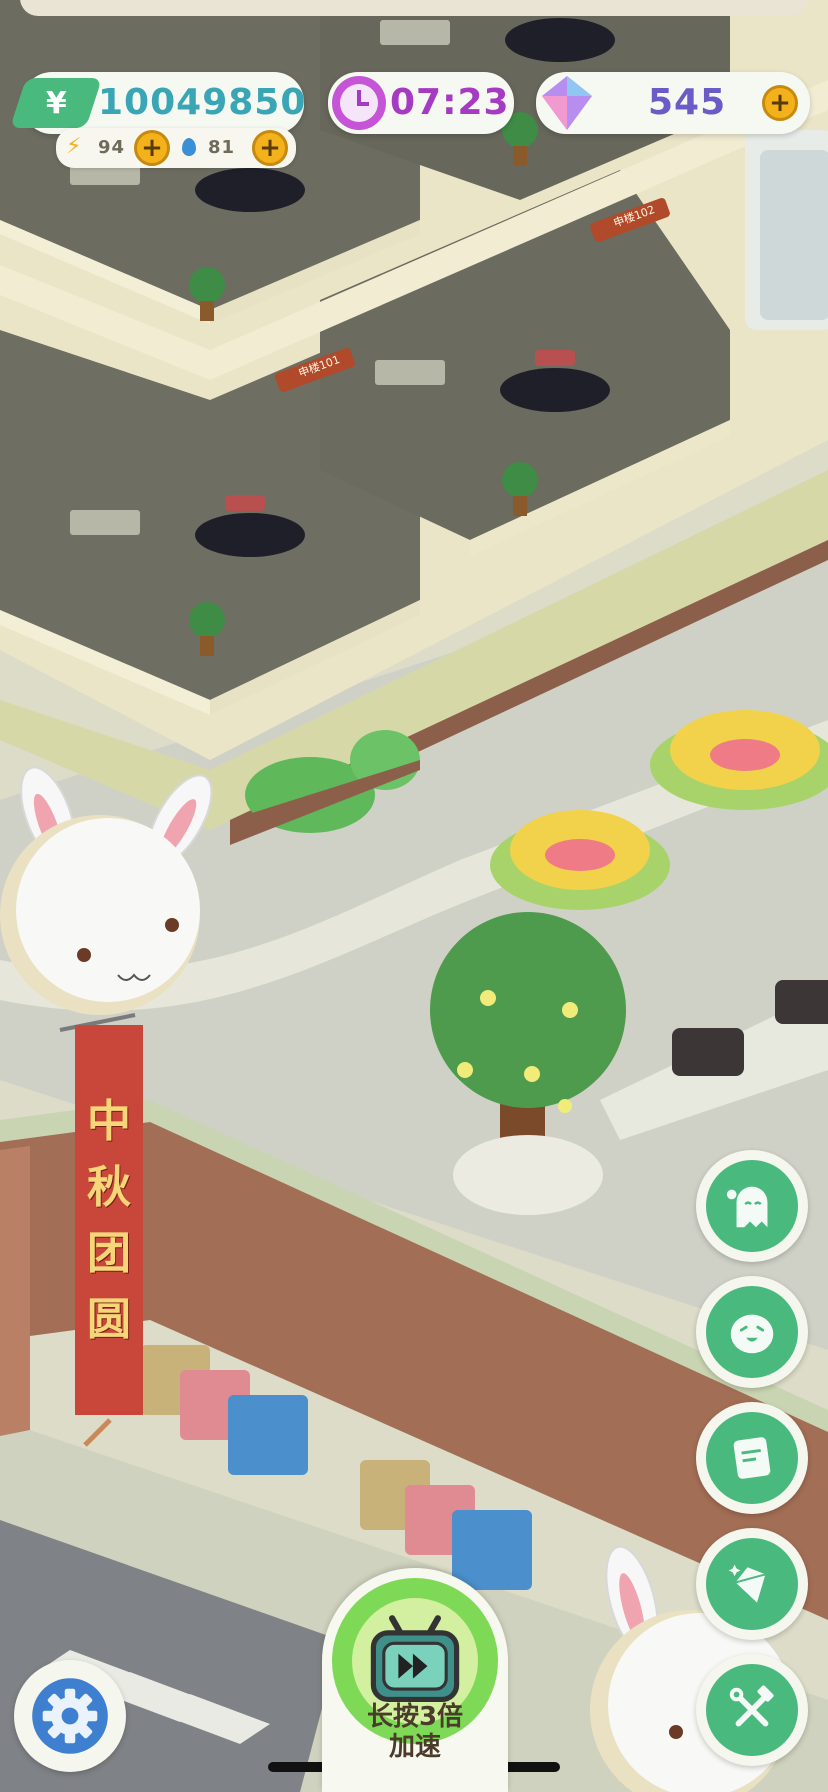  What do you see at coordinates (415, 1717) in the screenshot?
I see `speed-up-label-line1: 长按3倍` at bounding box center [415, 1717].